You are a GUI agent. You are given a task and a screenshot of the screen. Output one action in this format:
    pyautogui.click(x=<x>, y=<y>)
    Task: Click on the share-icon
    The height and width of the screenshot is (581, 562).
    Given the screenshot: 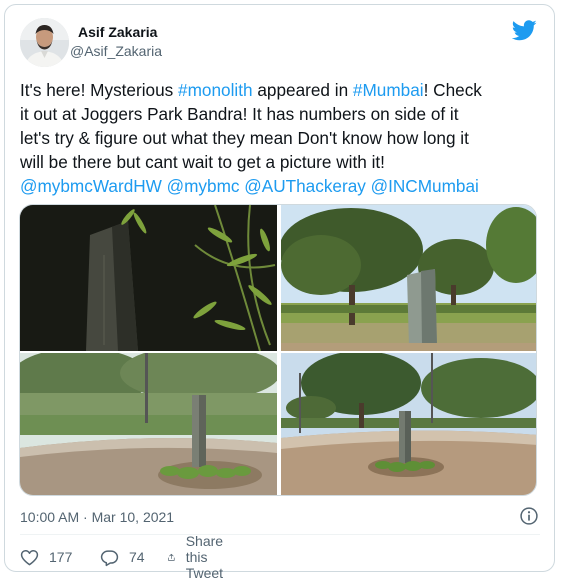 What is the action you would take?
    pyautogui.click(x=171, y=557)
    